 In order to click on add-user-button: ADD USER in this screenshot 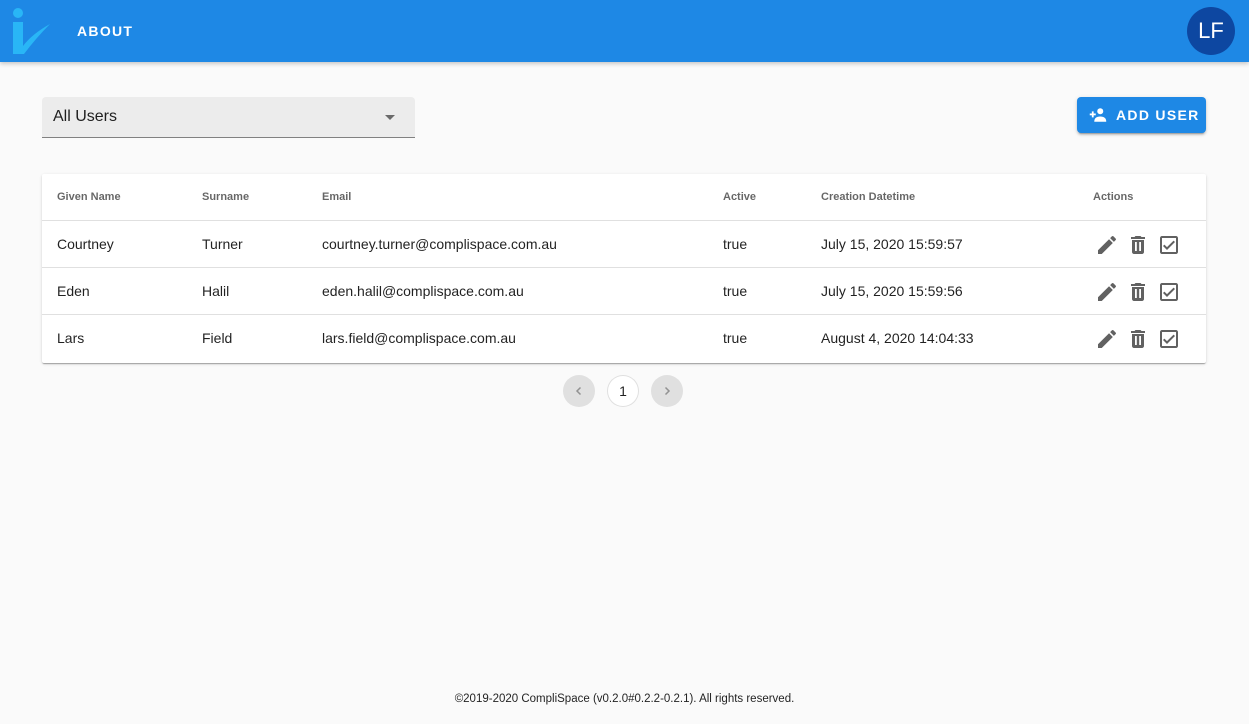, I will do `click(1141, 115)`.